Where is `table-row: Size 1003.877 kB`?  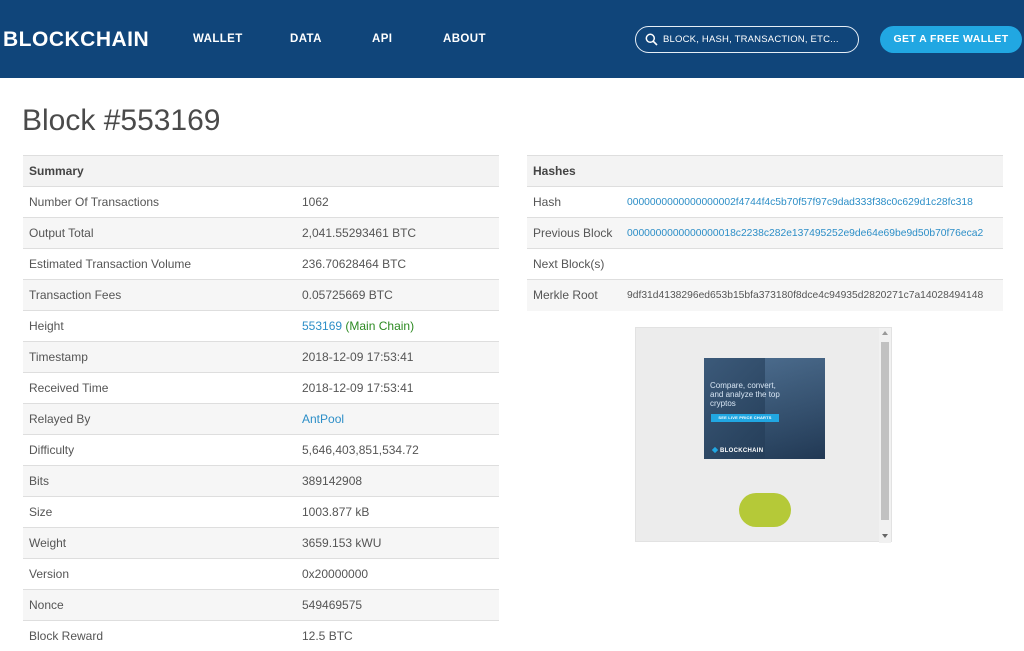 table-row: Size 1003.877 kB is located at coordinates (261, 512).